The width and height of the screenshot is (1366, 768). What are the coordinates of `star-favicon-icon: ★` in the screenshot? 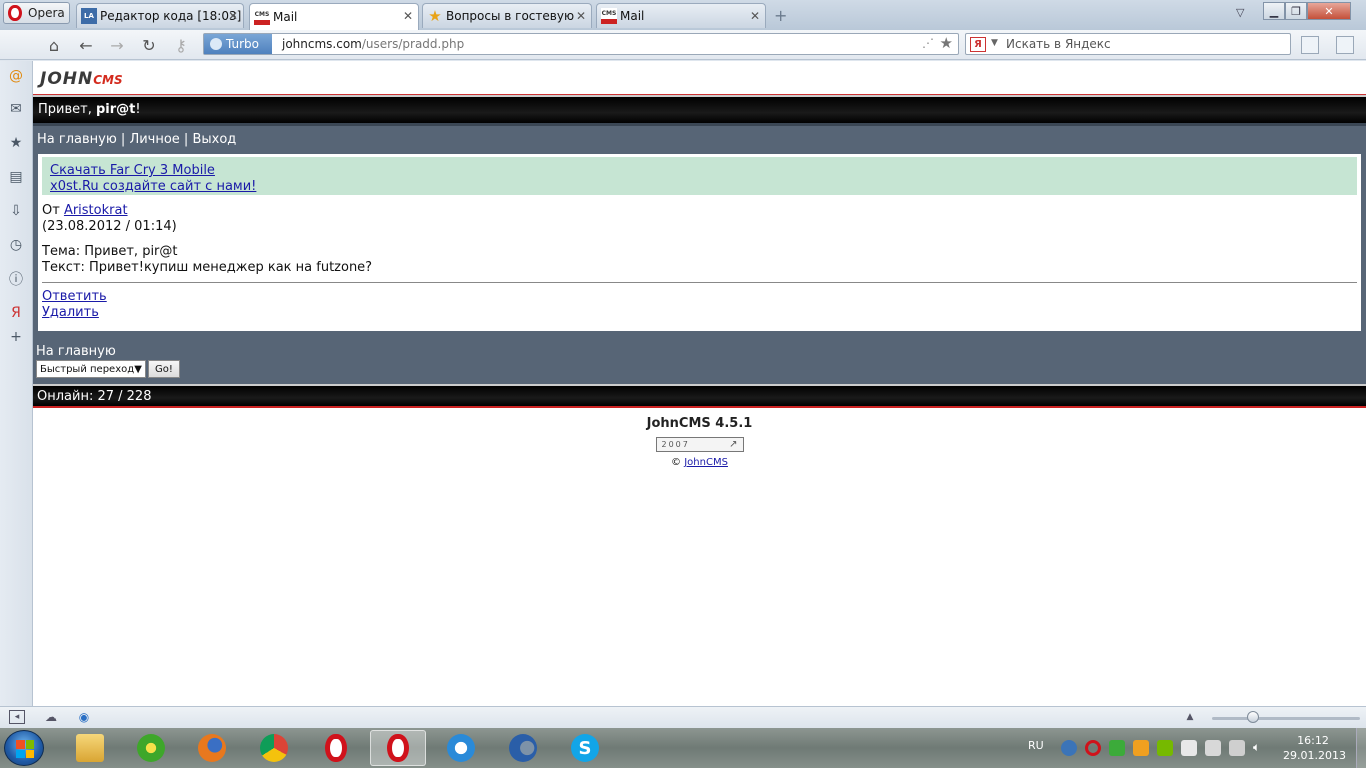 It's located at (435, 16).